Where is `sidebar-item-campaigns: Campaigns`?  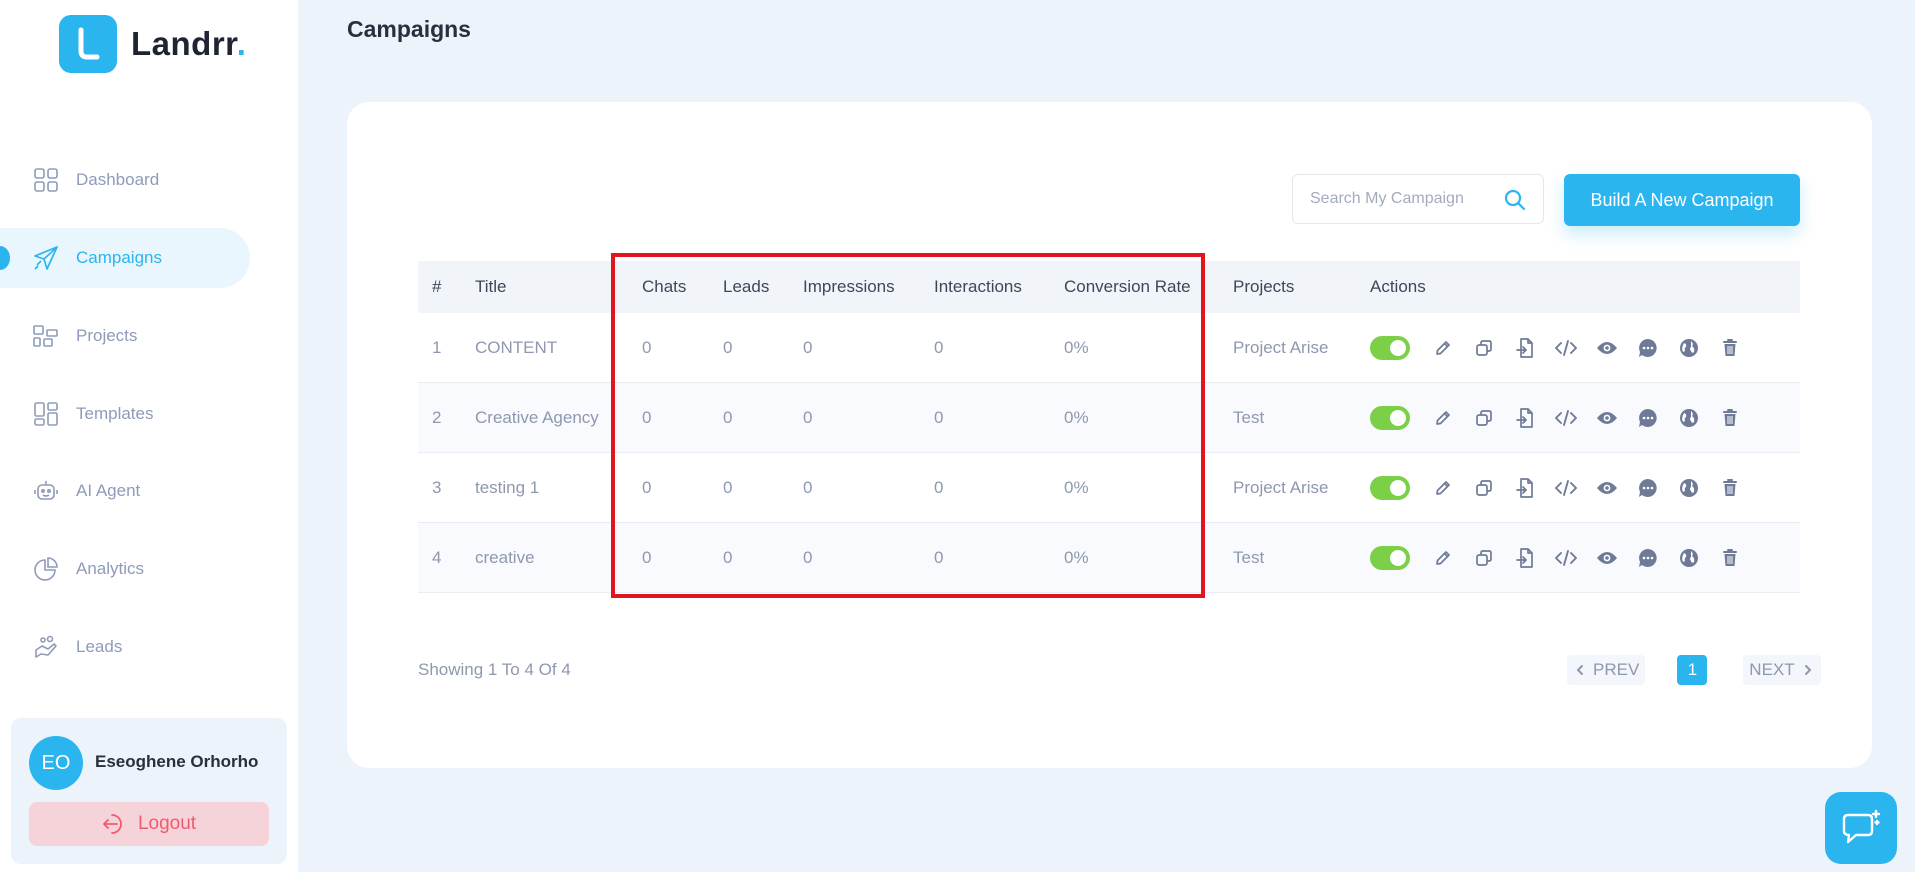 sidebar-item-campaigns: Campaigns is located at coordinates (125, 258).